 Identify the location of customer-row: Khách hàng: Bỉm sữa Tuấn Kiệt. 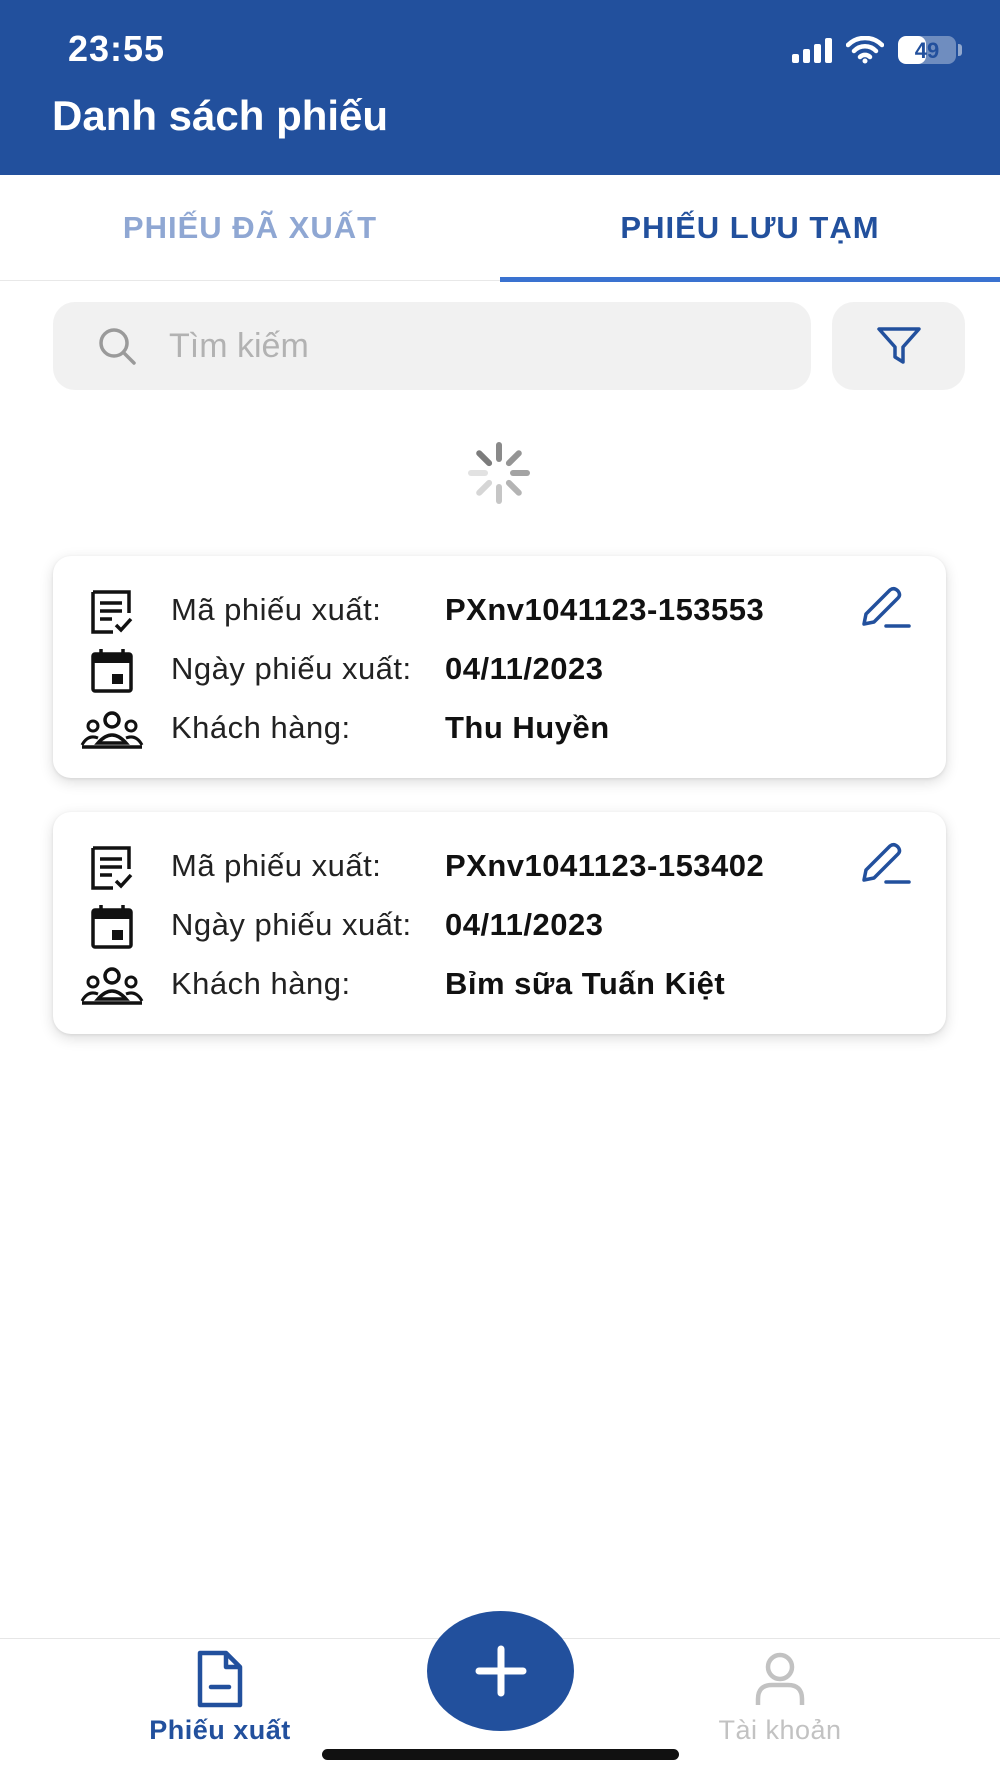
(468, 985).